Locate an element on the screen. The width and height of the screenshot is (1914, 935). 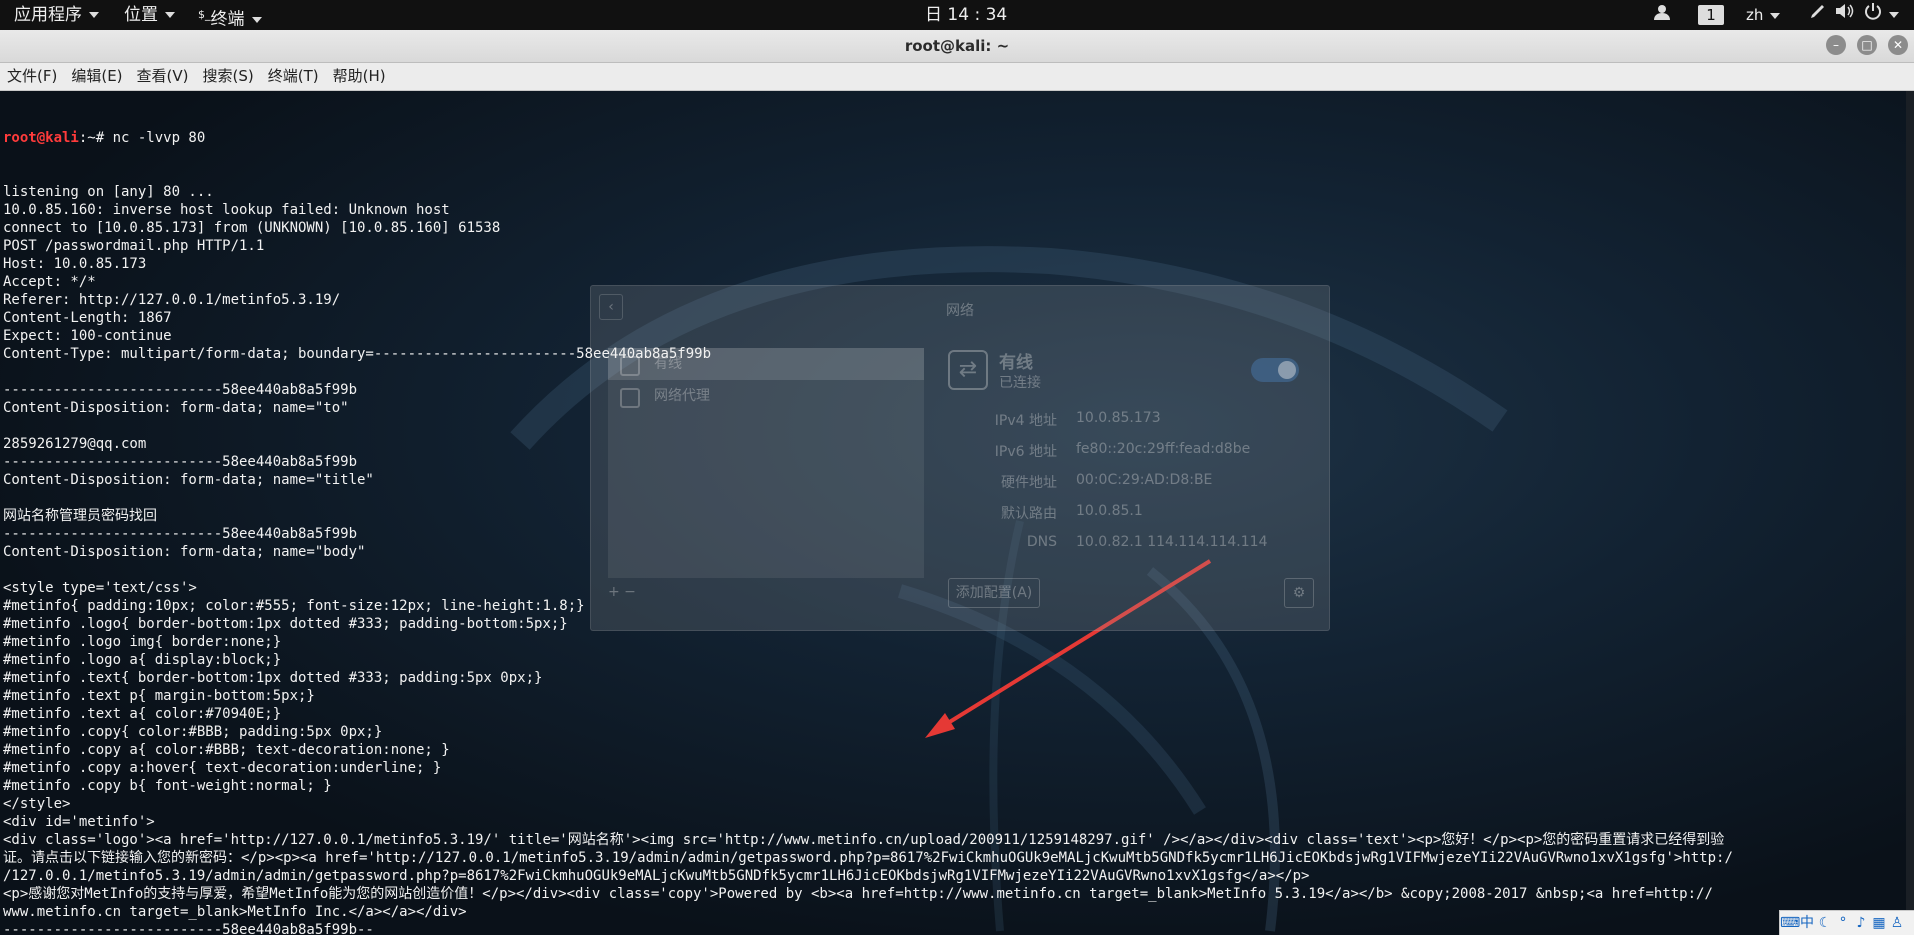
terminal-line: #metinfo .logo img{ border:none;} is located at coordinates (142, 642).